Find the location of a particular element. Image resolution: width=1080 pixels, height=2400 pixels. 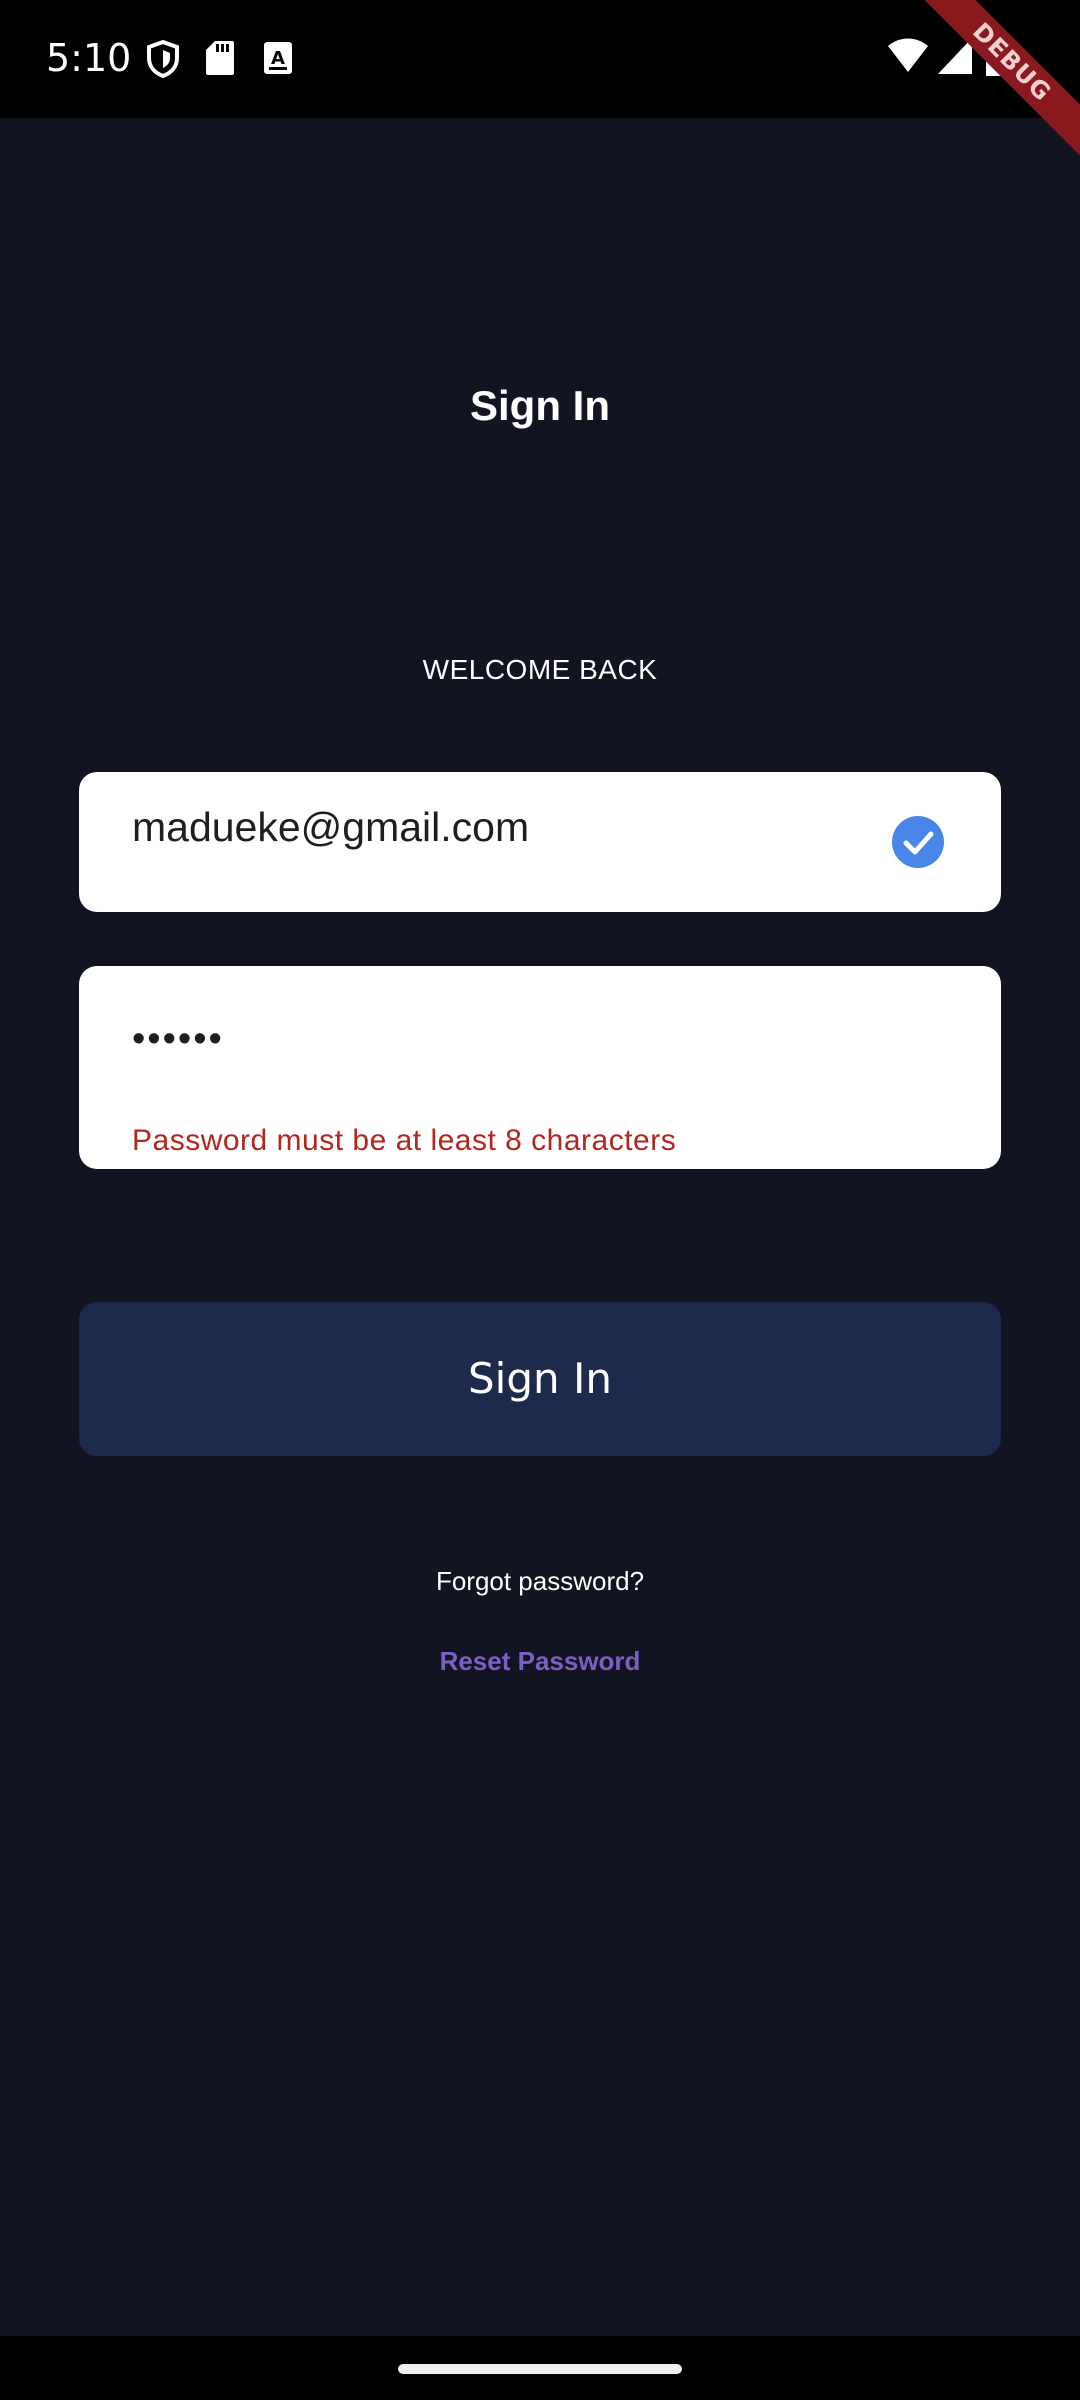

status-time: 5:10 is located at coordinates (89, 58).